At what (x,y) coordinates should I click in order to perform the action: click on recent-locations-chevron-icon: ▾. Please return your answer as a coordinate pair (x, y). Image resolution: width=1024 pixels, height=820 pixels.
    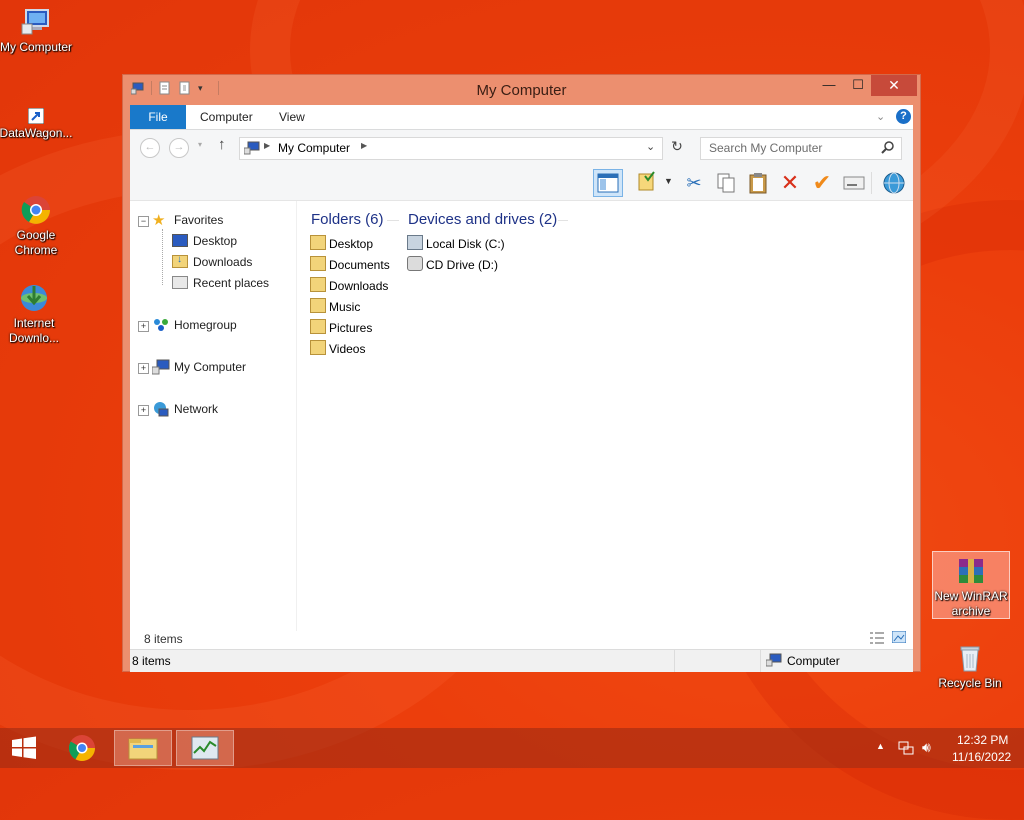
    Looking at the image, I should click on (200, 144).